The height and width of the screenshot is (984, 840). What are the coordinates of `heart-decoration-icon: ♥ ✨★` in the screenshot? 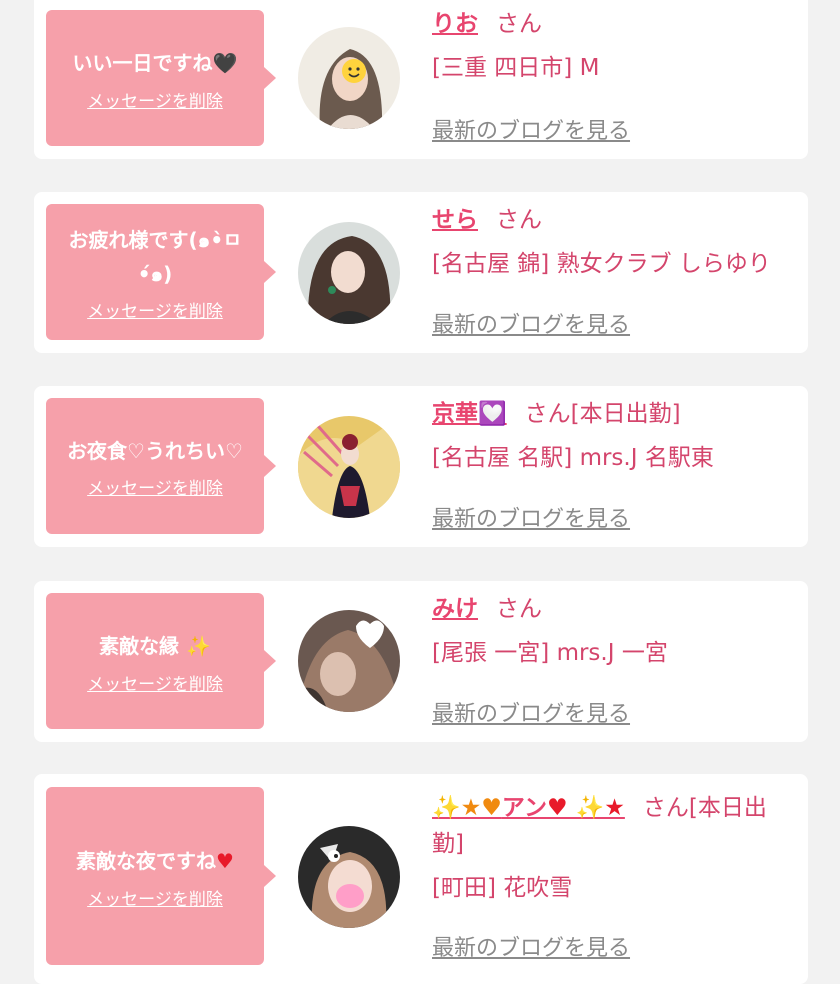 It's located at (585, 808).